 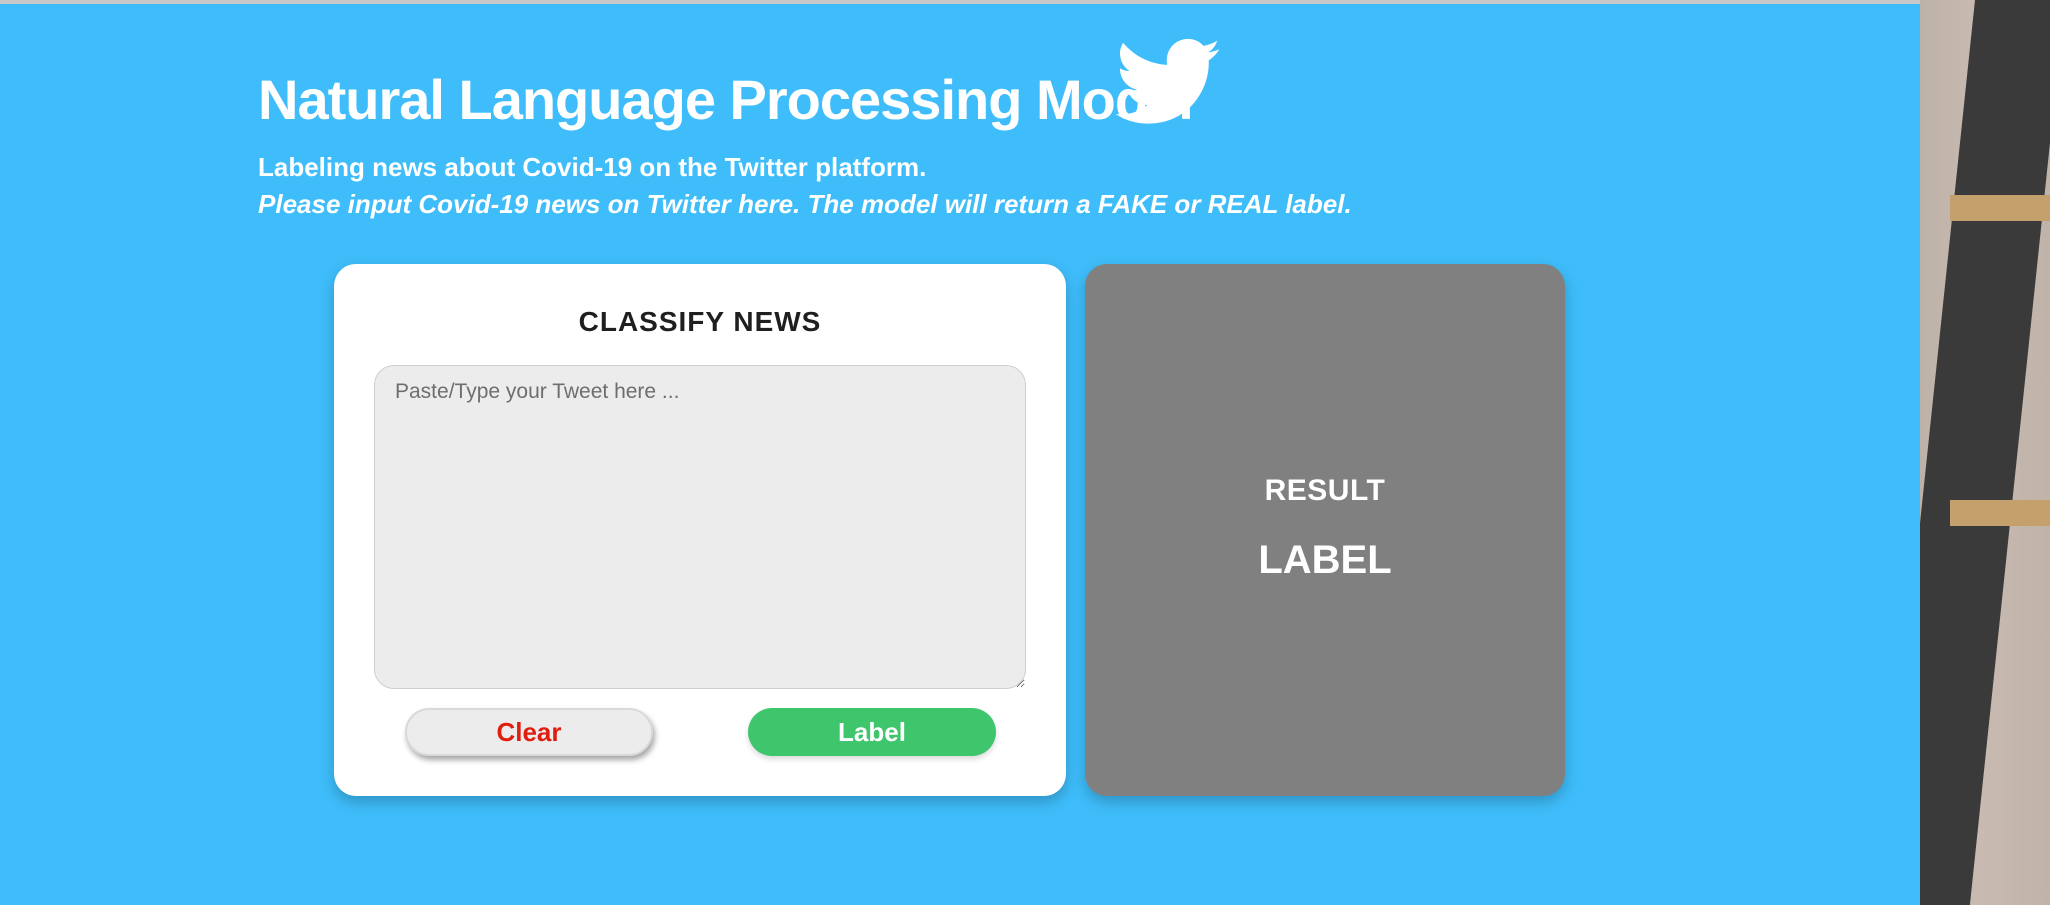 I want to click on background-photo-edge, so click(x=1985, y=452).